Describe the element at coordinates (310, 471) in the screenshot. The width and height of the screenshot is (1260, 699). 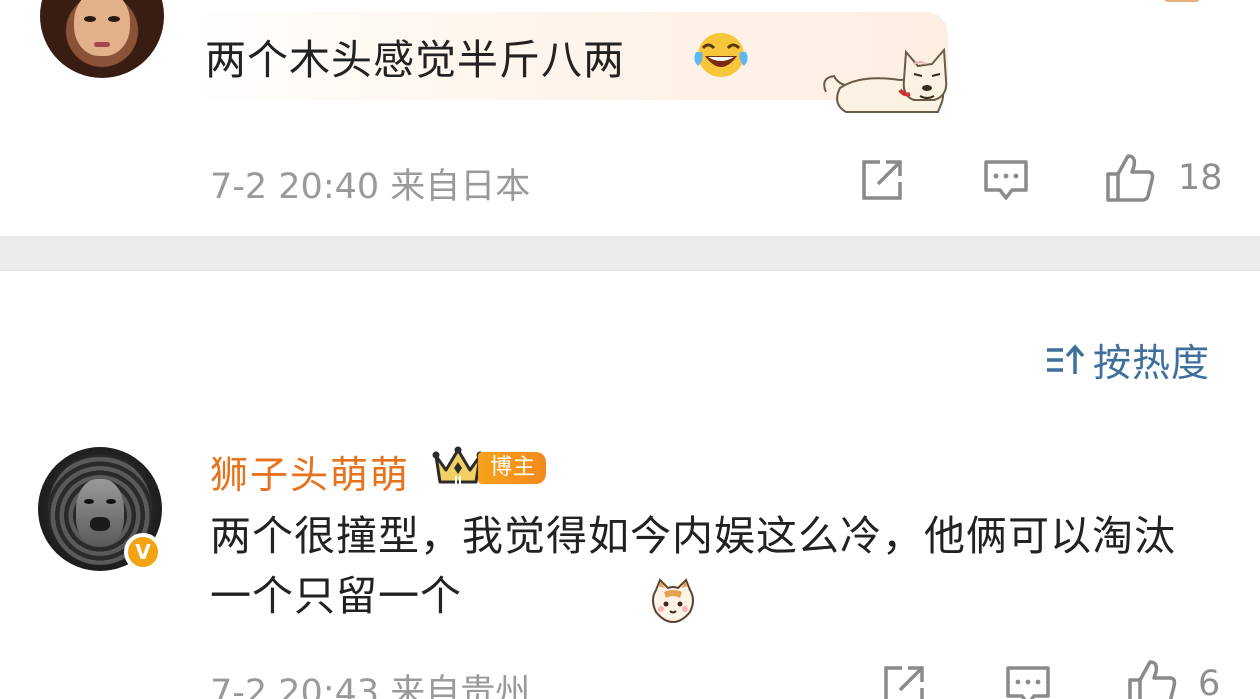
I see `username: 狮子头萌萌` at that location.